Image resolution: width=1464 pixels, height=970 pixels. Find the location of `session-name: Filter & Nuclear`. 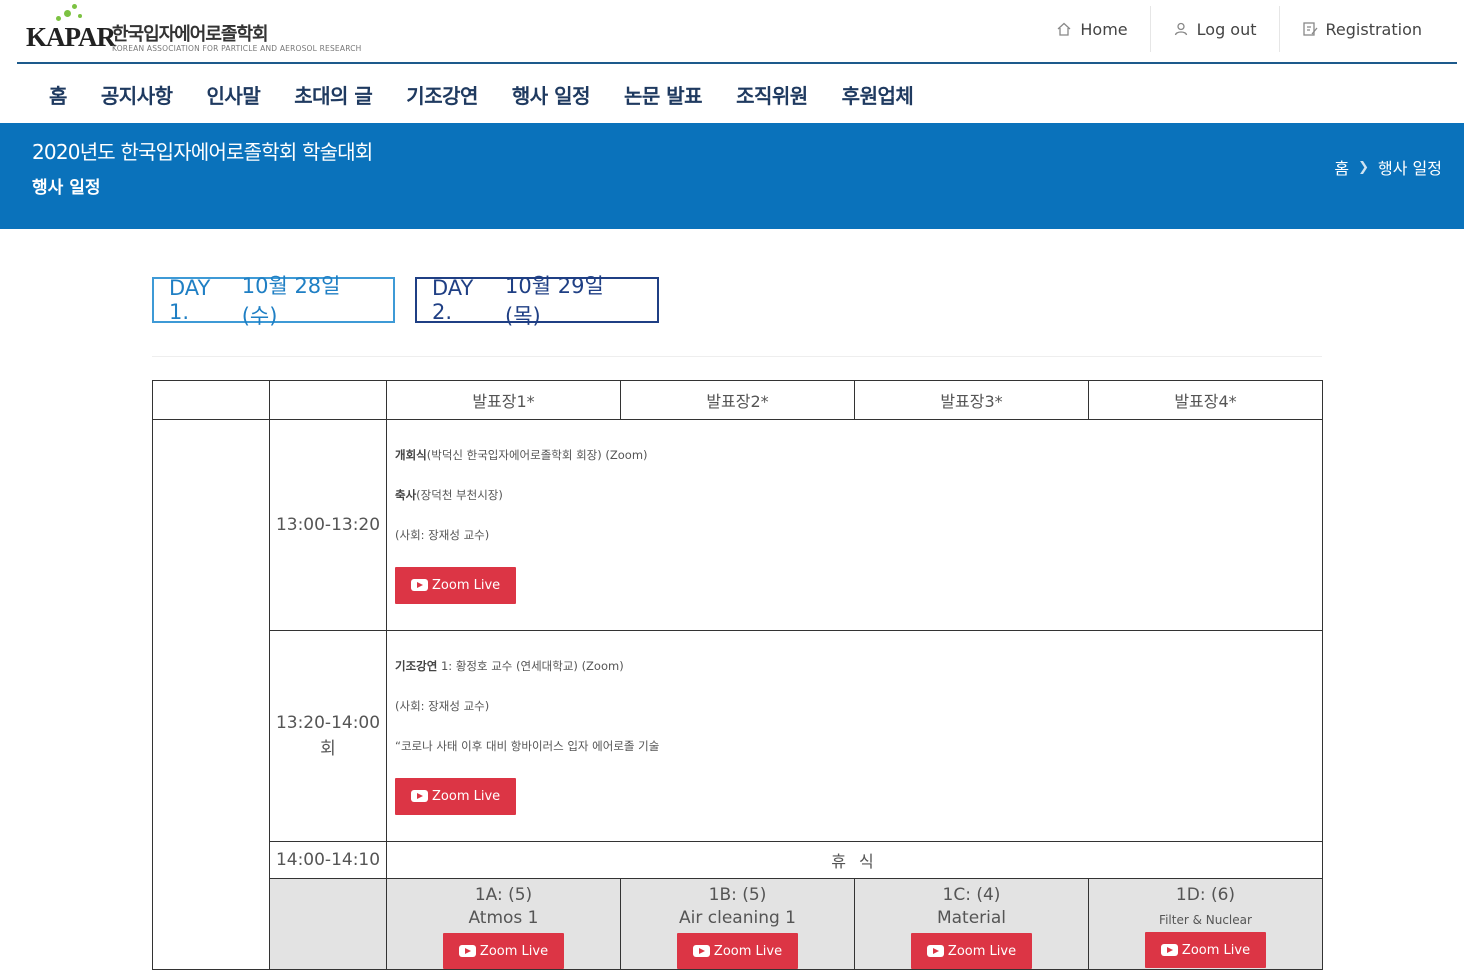

session-name: Filter & Nuclear is located at coordinates (1205, 920).